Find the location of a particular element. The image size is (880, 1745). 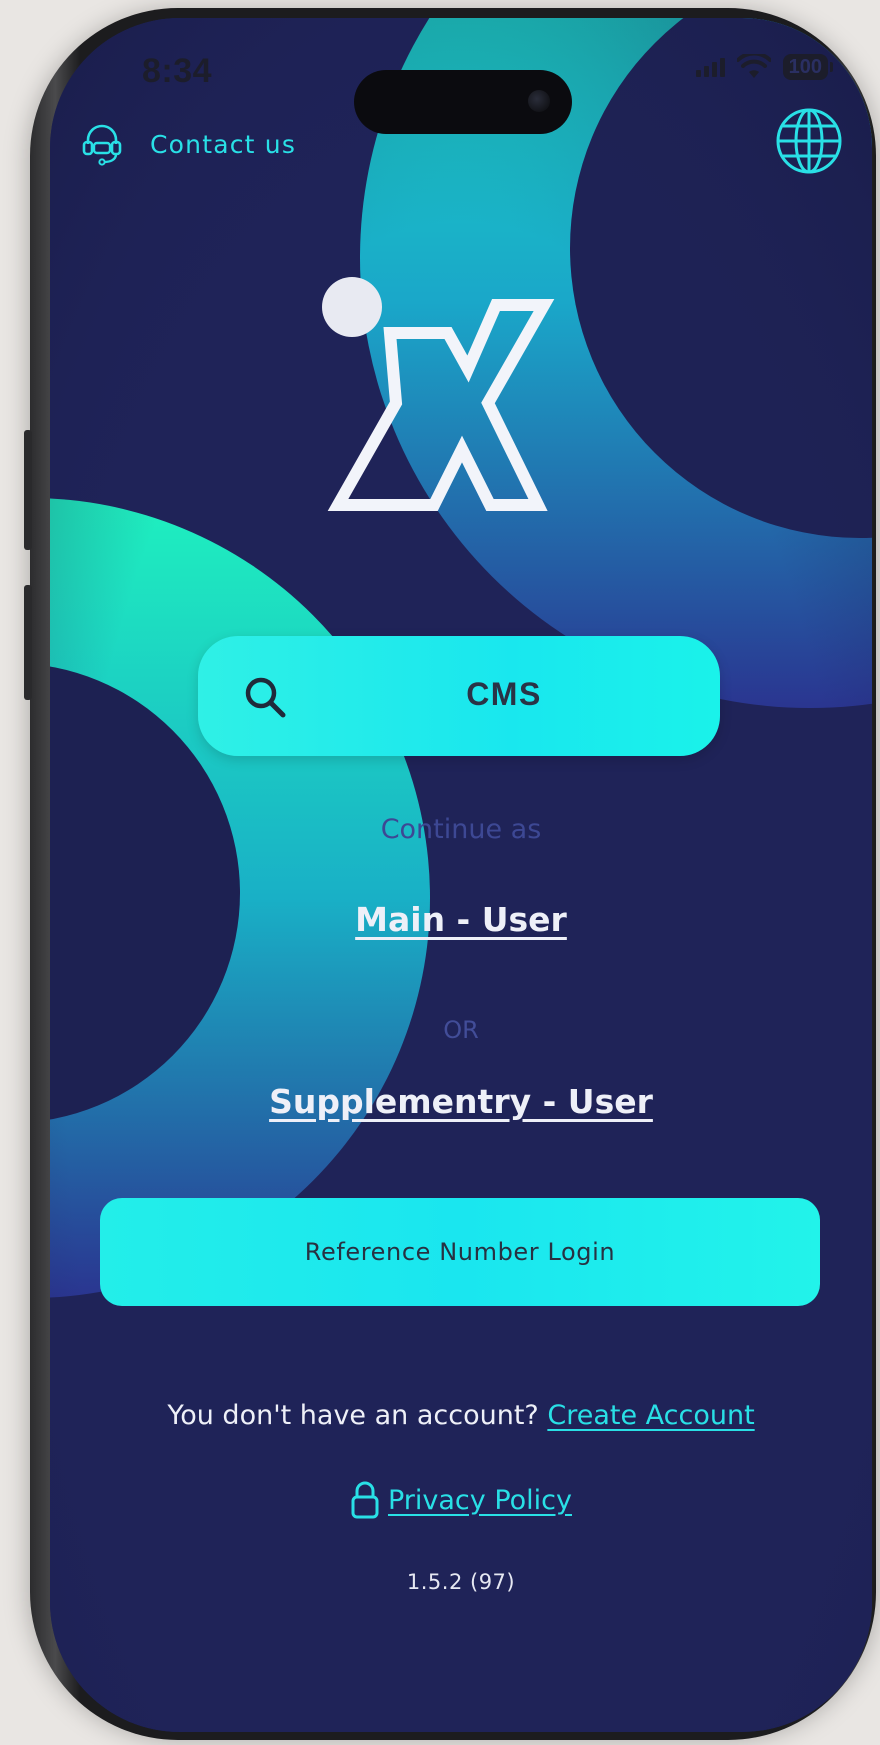

app-logo is located at coordinates (438, 394).